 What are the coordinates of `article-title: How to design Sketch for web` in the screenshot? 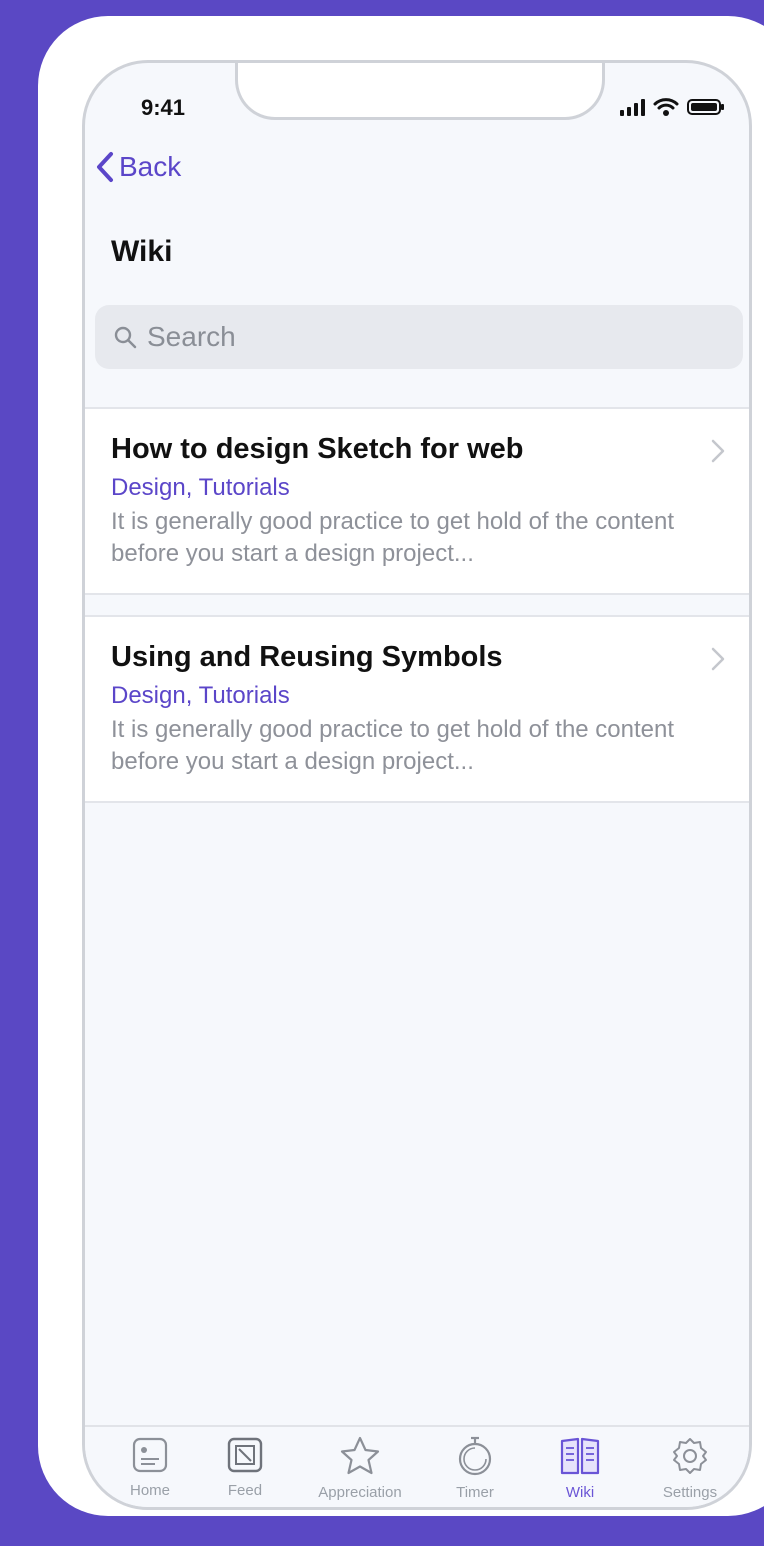 It's located at (317, 449).